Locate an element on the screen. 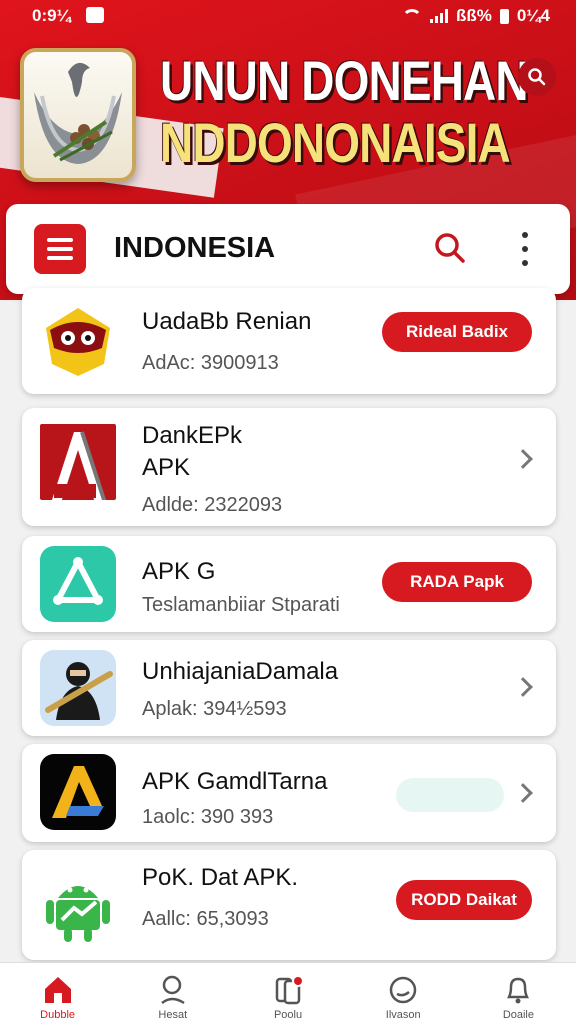  download-button: RADA Papk is located at coordinates (457, 582).